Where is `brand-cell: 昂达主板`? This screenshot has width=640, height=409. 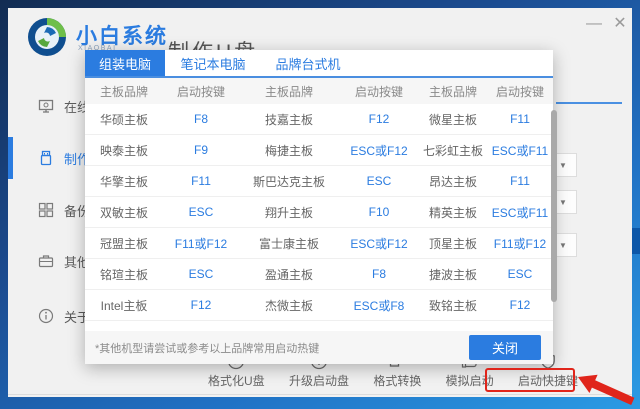 brand-cell: 昂达主板 is located at coordinates (452, 181).